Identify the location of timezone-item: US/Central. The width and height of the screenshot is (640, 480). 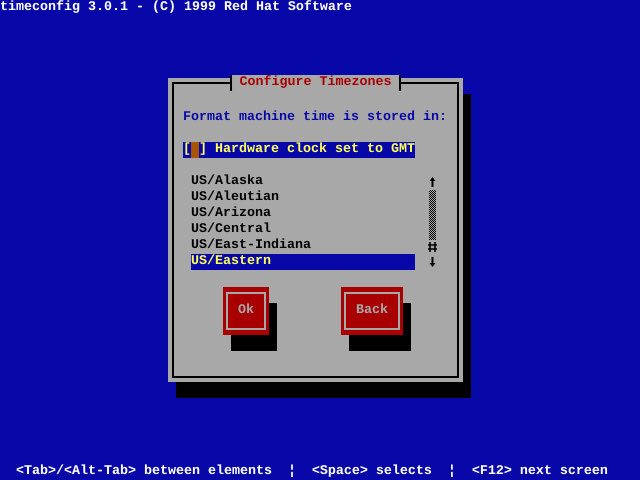
(303, 230).